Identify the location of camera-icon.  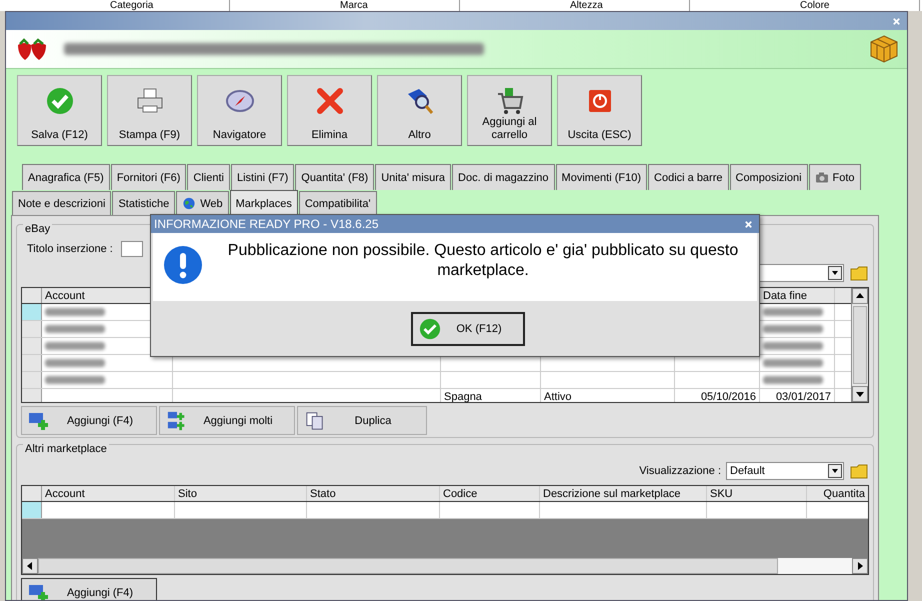
(821, 177).